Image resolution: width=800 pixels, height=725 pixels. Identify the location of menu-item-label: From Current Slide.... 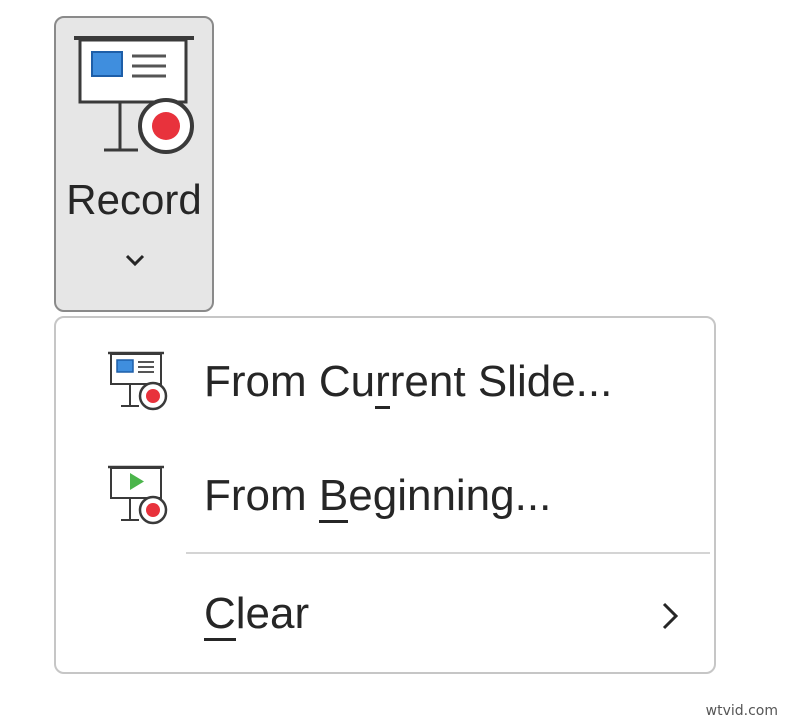
(408, 382).